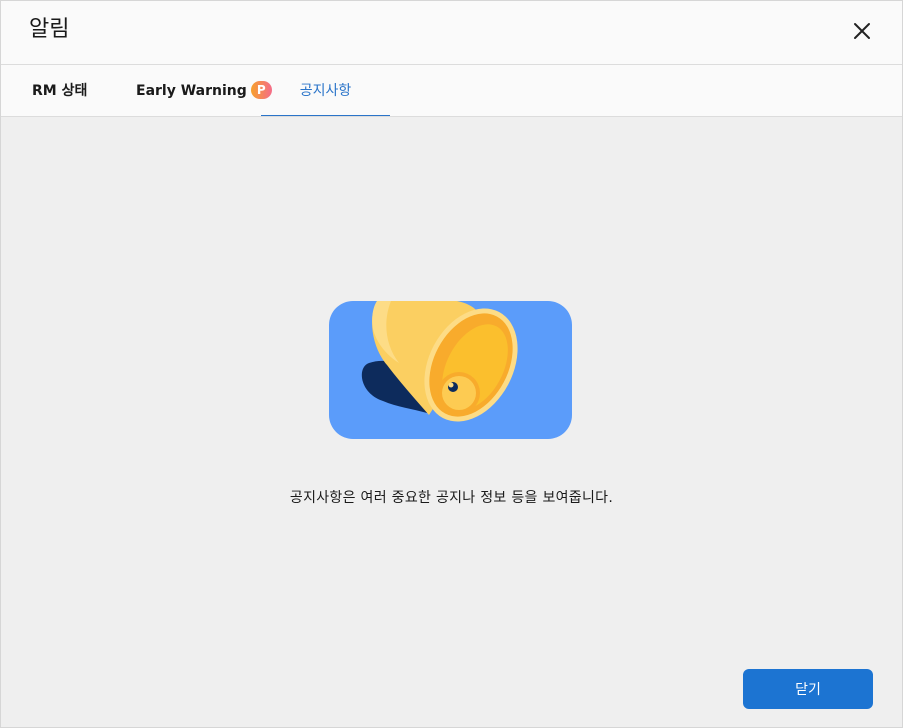 The image size is (903, 728). I want to click on notice-description: 공지사항은 여러 중요한 공지나 정보 등을 보여줍니다., so click(451, 498).